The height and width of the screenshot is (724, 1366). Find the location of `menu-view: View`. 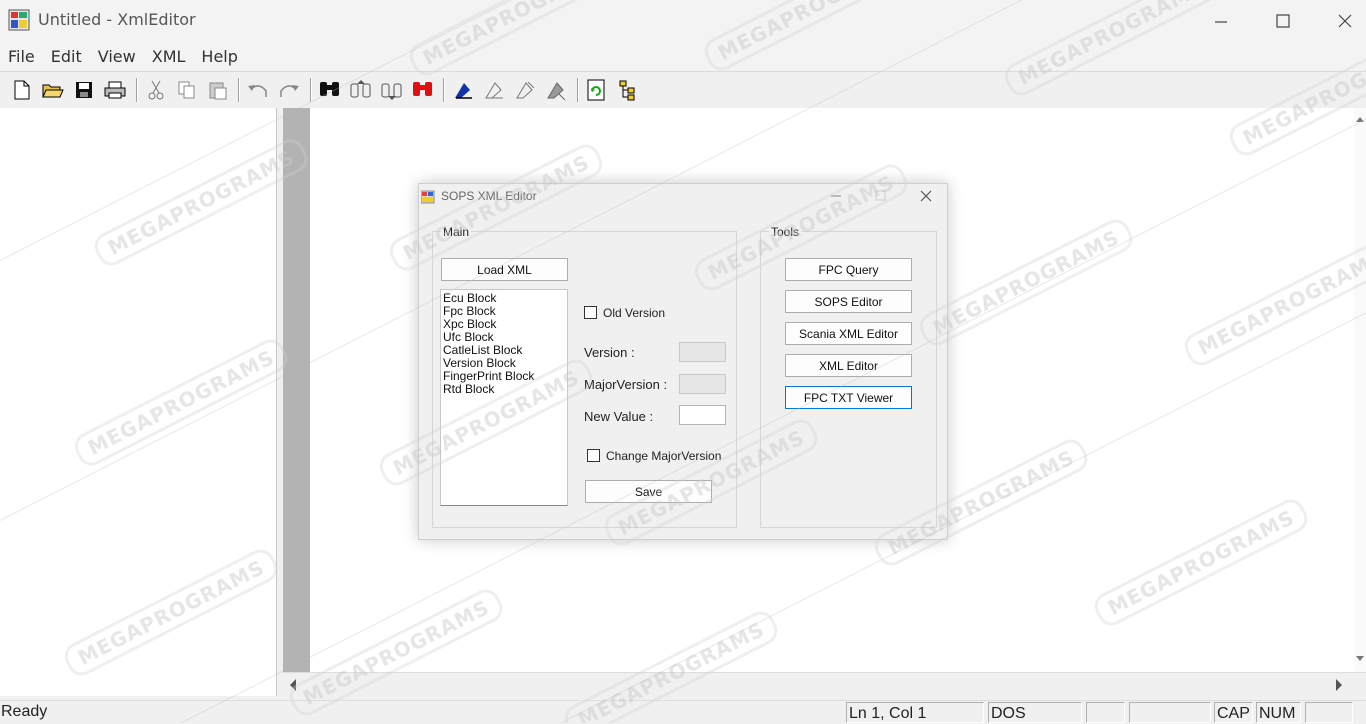

menu-view: View is located at coordinates (117, 56).